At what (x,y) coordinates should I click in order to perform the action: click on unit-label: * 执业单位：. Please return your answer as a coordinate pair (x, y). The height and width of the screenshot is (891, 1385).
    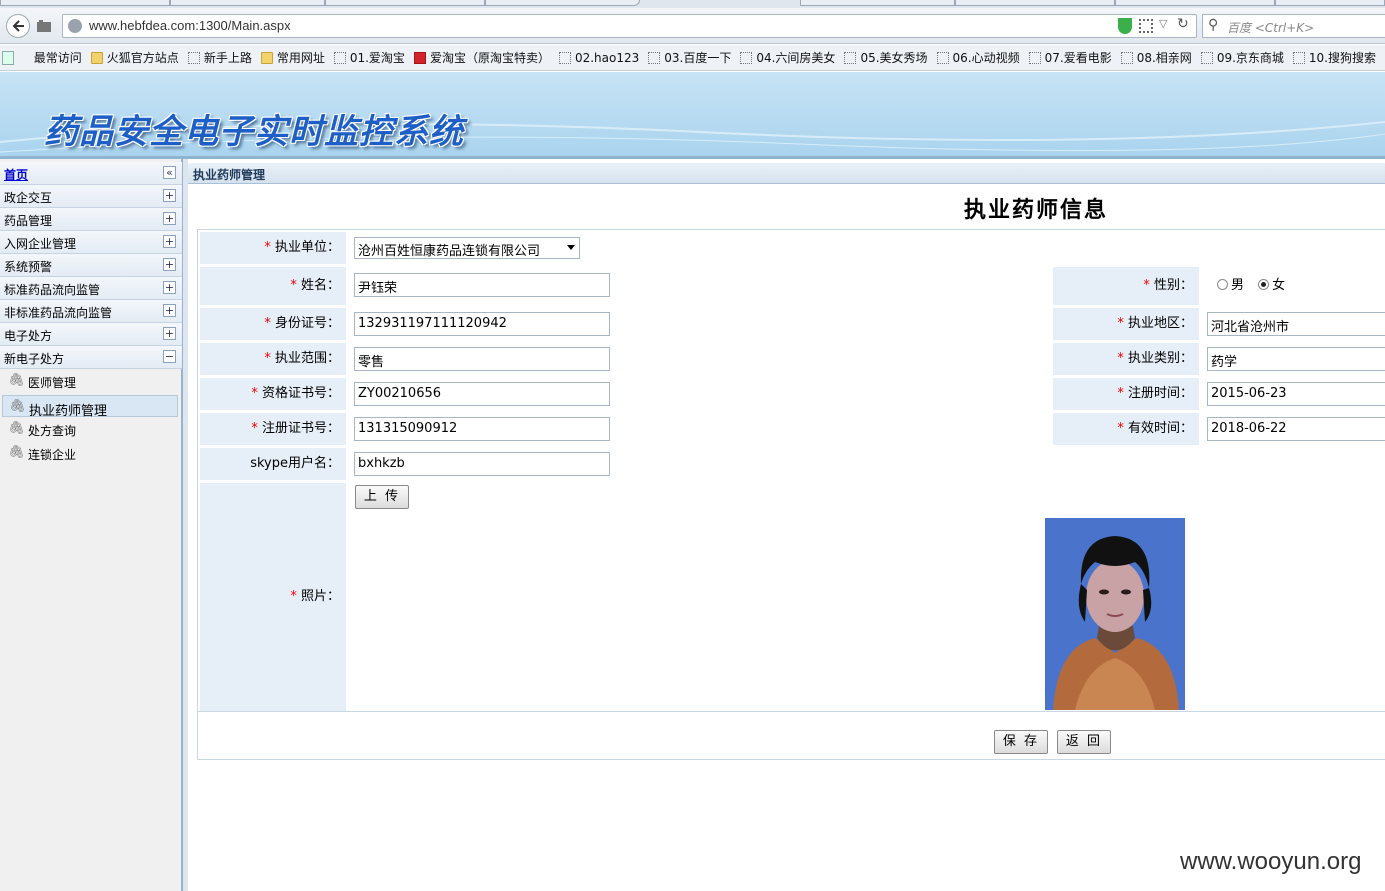
    Looking at the image, I should click on (273, 248).